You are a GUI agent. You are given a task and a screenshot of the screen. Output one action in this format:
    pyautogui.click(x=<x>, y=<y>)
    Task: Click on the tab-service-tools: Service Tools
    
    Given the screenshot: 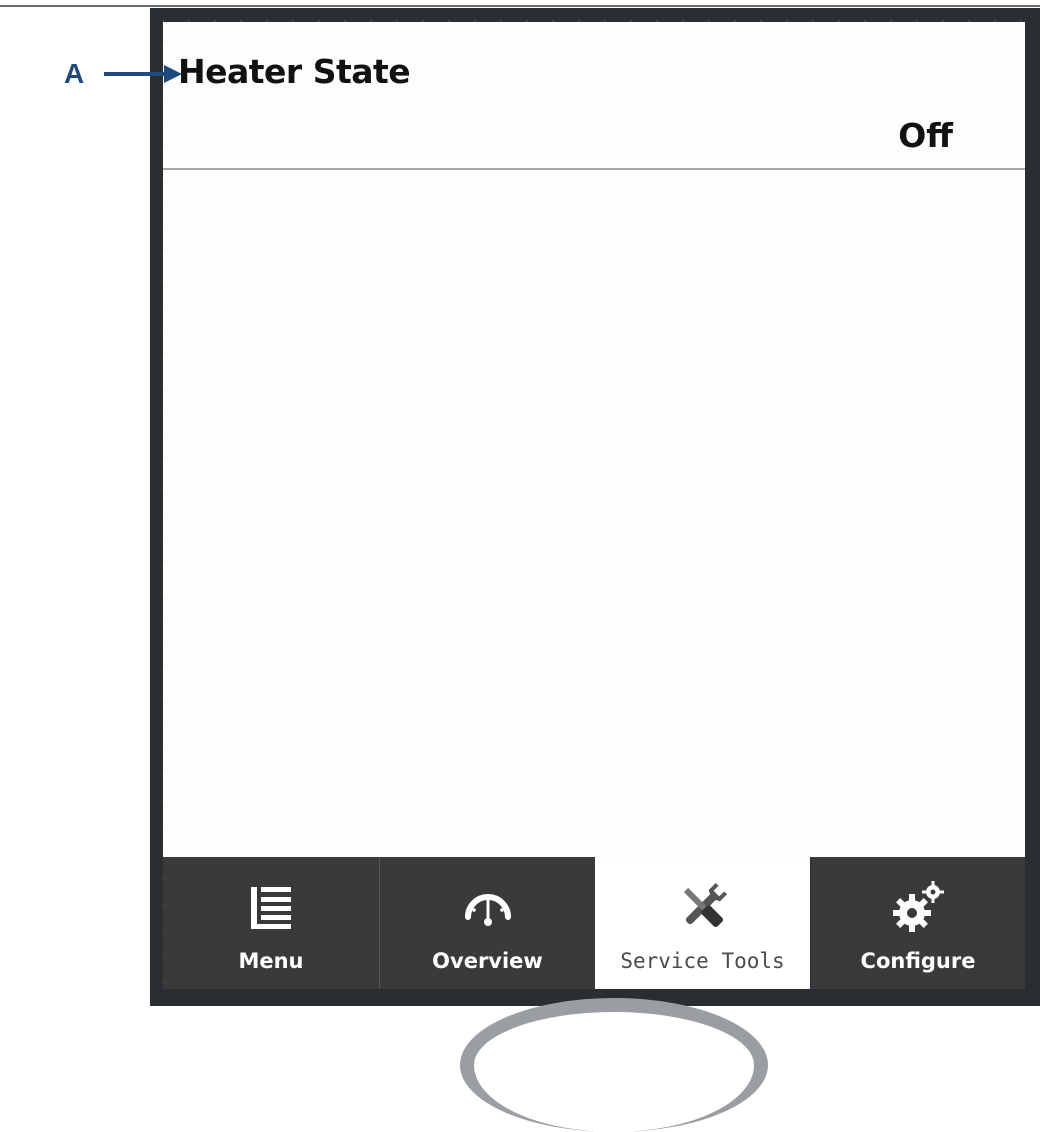 What is the action you would take?
    pyautogui.click(x=702, y=923)
    